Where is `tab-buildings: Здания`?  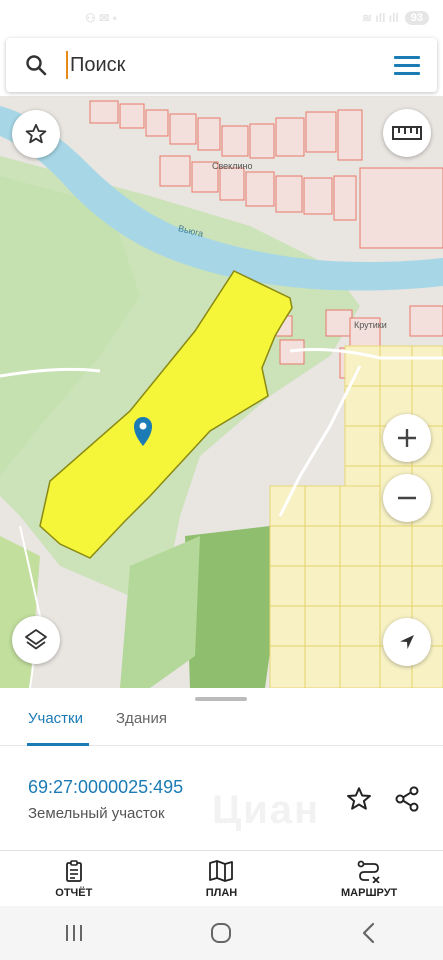 tab-buildings: Здания is located at coordinates (141, 718).